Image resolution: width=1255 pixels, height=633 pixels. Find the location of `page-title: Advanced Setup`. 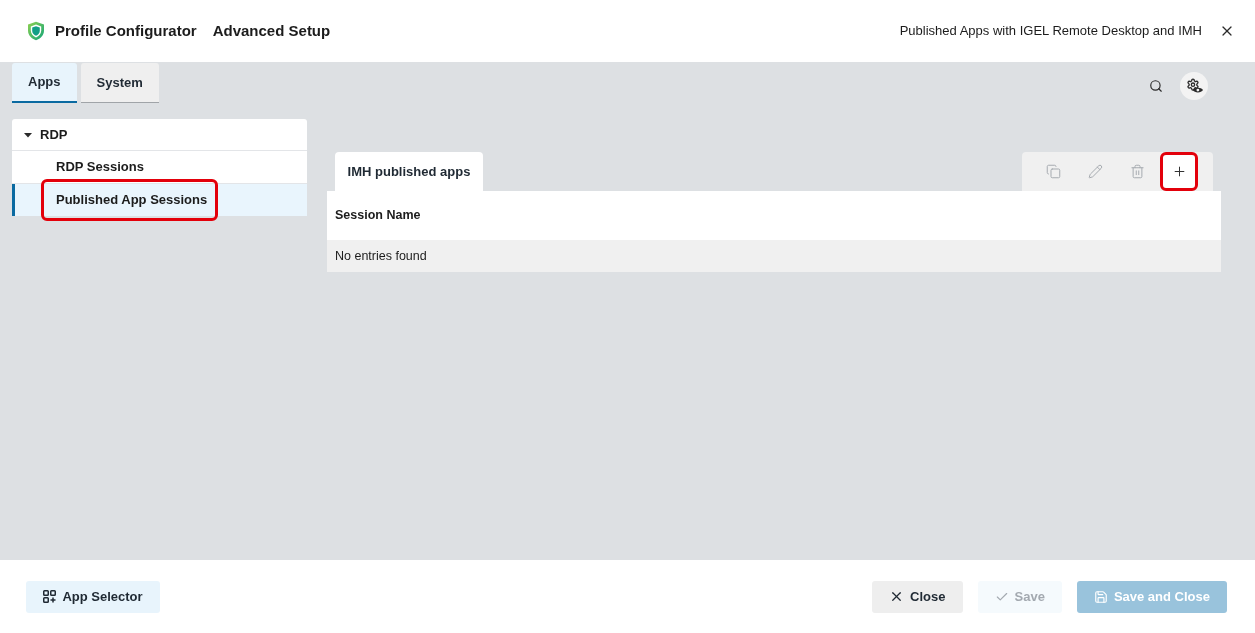

page-title: Advanced Setup is located at coordinates (271, 30).